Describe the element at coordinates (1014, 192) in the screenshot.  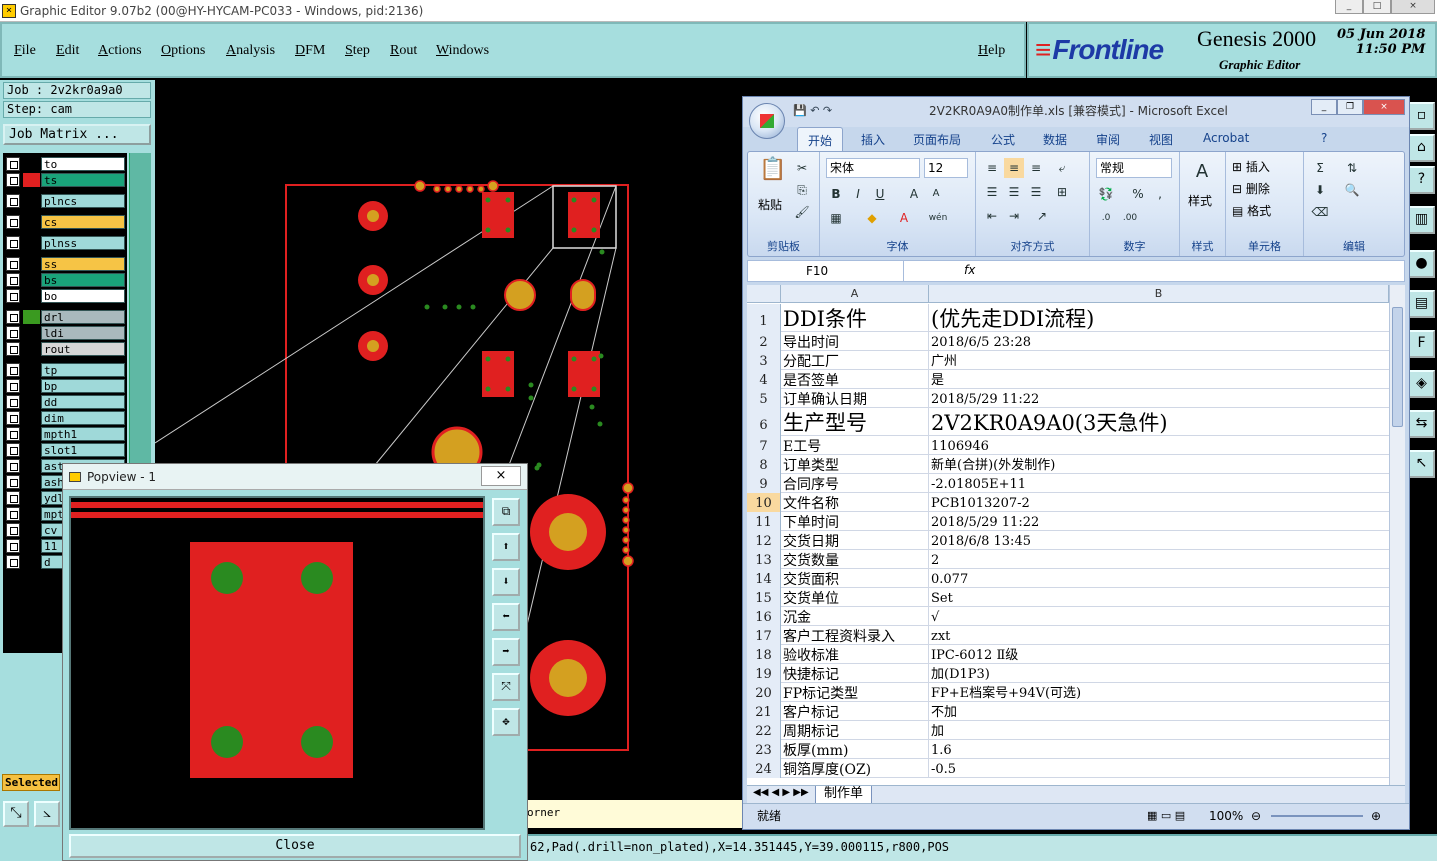
I see `align-center-icon: ☰` at that location.